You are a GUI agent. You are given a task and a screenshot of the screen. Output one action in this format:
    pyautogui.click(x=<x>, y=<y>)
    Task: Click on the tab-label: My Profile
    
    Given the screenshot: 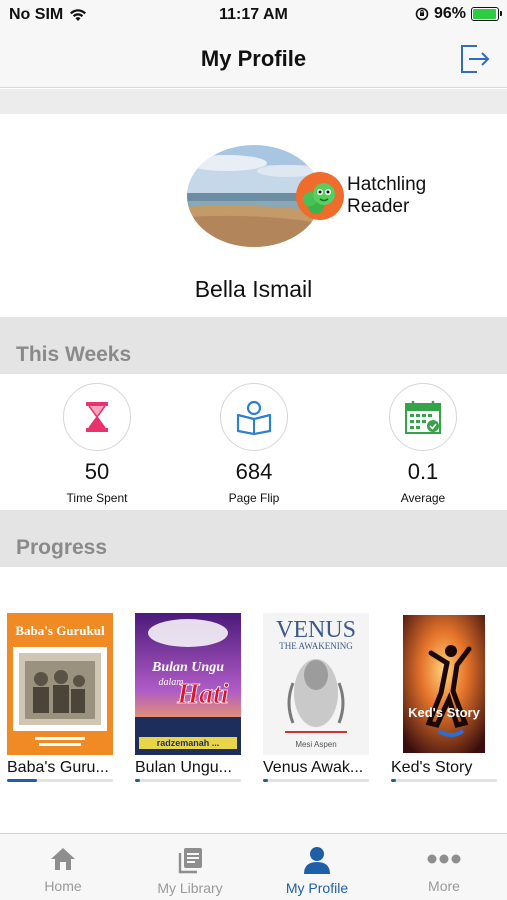 What is the action you would take?
    pyautogui.click(x=317, y=888)
    